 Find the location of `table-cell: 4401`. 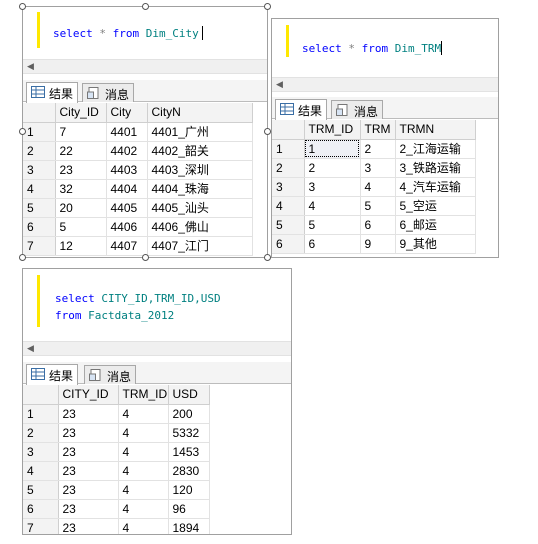

table-cell: 4401 is located at coordinates (127, 132).